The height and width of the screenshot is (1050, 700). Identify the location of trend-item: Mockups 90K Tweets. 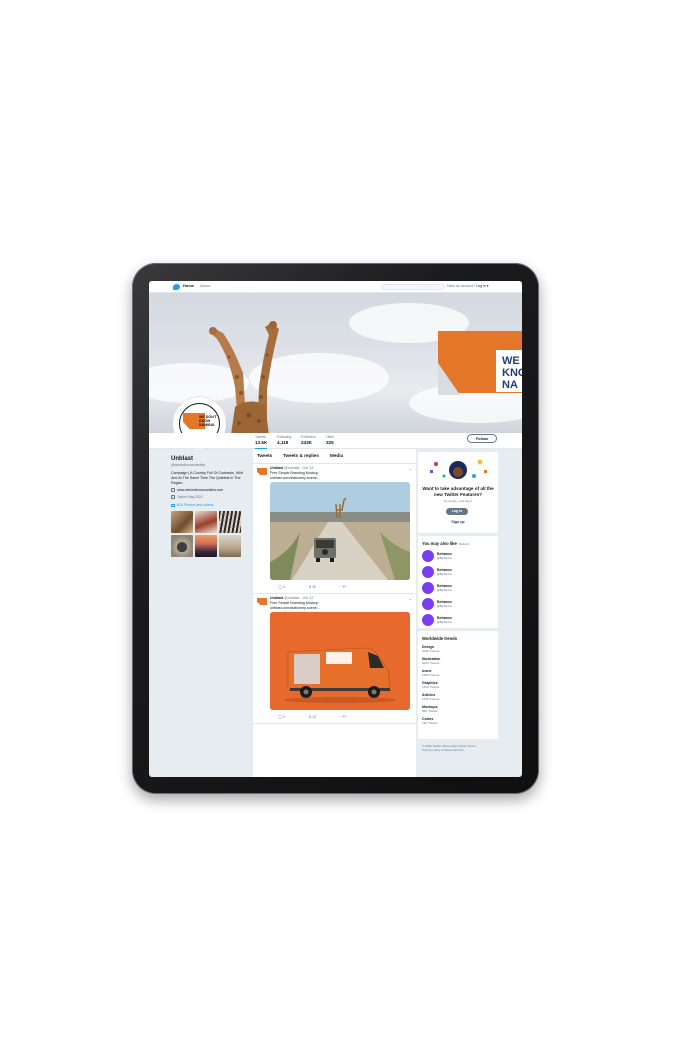
(458, 709).